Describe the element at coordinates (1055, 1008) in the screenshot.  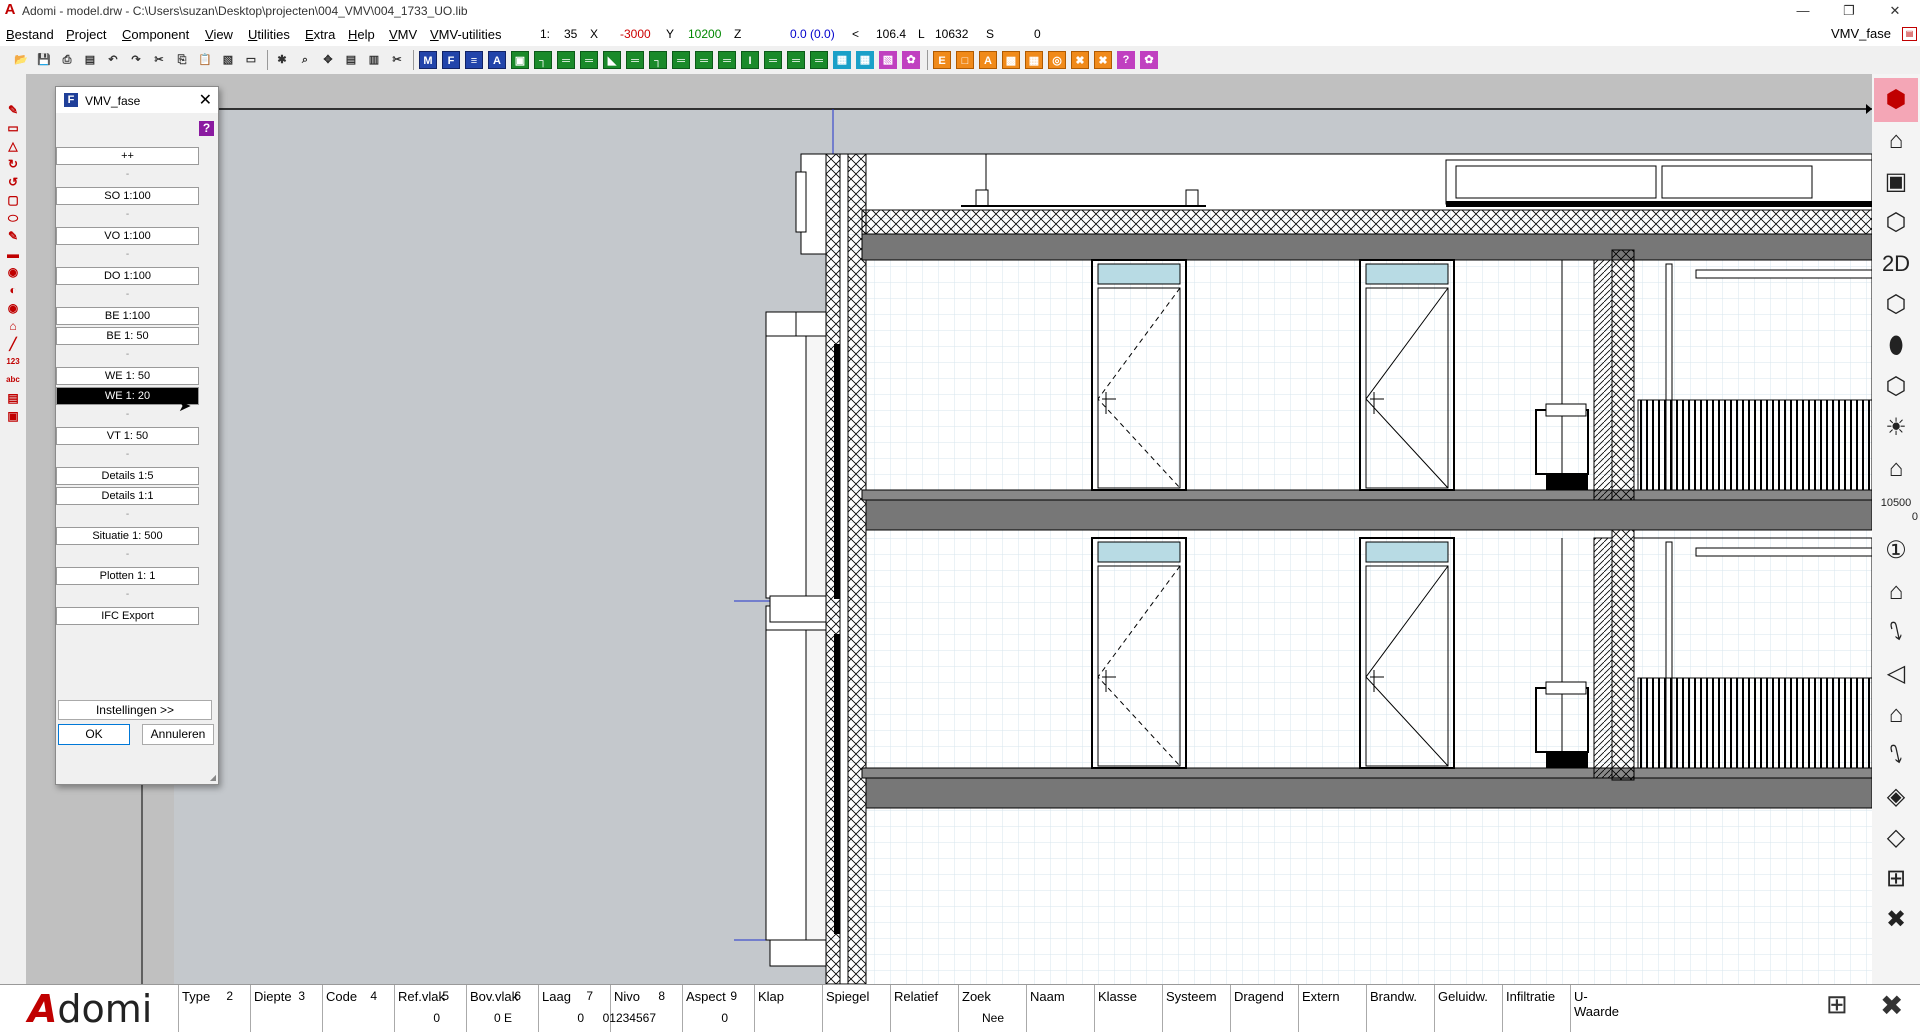
I see `status-field-naam: Naam` at that location.